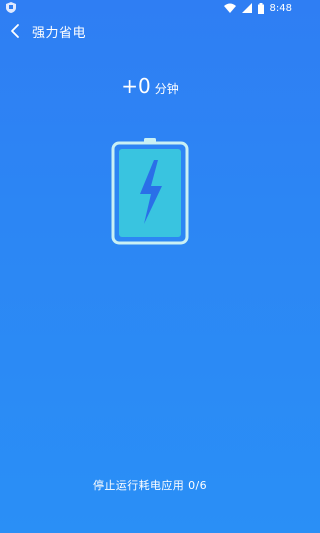  I want to click on battery-gain-readout: +0 分钟, so click(150, 86).